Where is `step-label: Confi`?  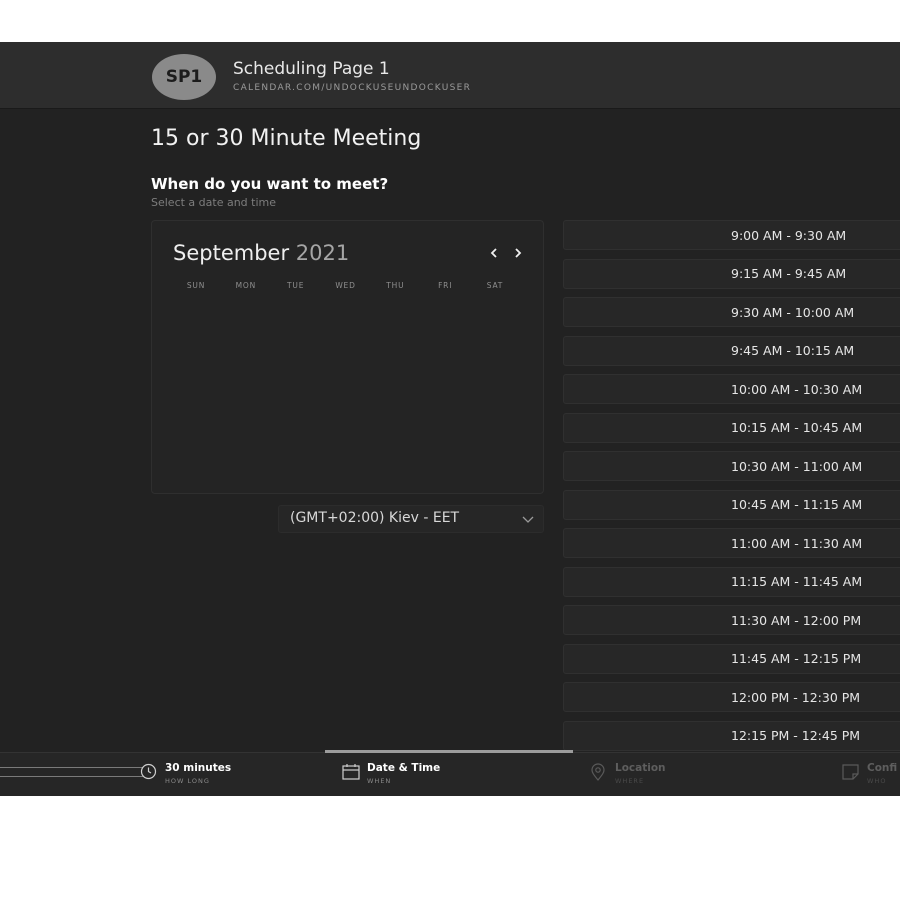
step-label: Confi is located at coordinates (882, 768).